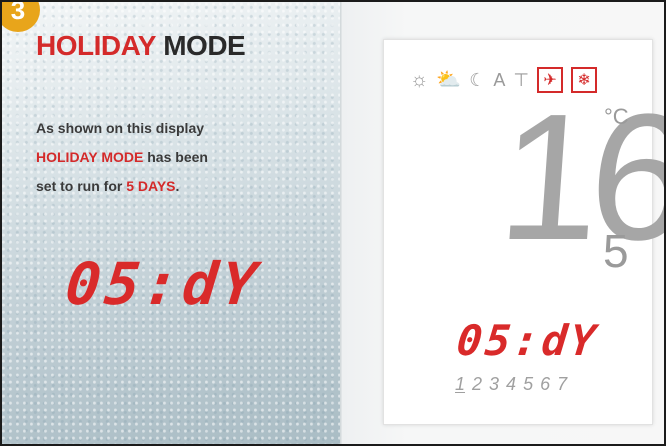 This screenshot has height=446, width=666. What do you see at coordinates (21, 17) in the screenshot?
I see `step-badge: 3` at bounding box center [21, 17].